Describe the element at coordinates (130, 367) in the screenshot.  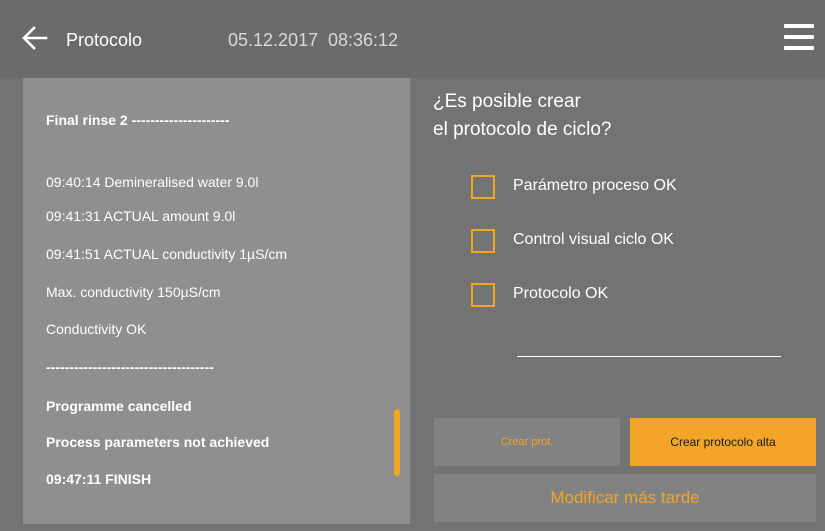
I see `log-line: ------------------------------------` at that location.